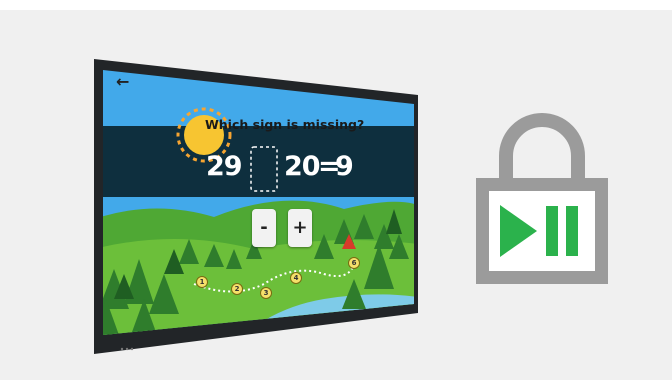  Describe the element at coordinates (264, 228) in the screenshot. I see `minus-button: -` at that location.